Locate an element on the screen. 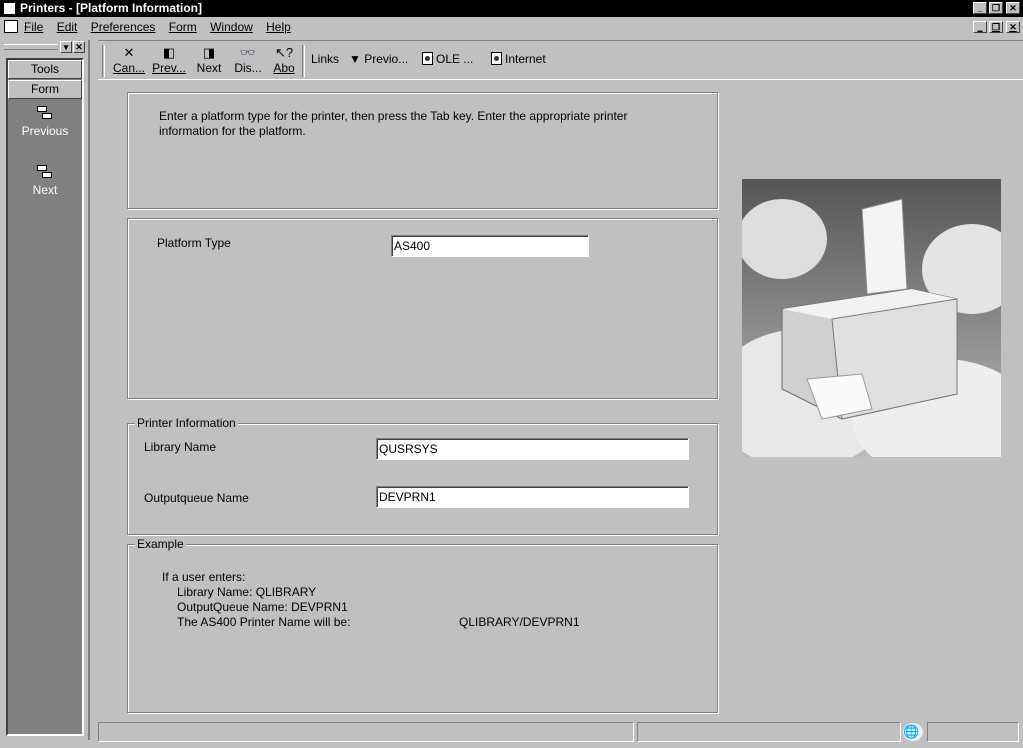  platform-panel: Platform Type AS400 is located at coordinates (422, 308).